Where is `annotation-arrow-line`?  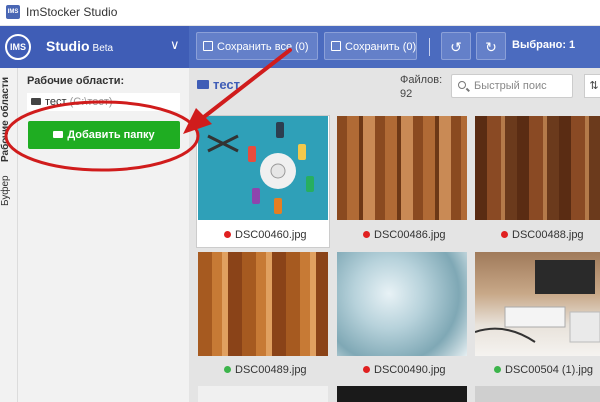 annotation-arrow-line is located at coordinates (245, 85).